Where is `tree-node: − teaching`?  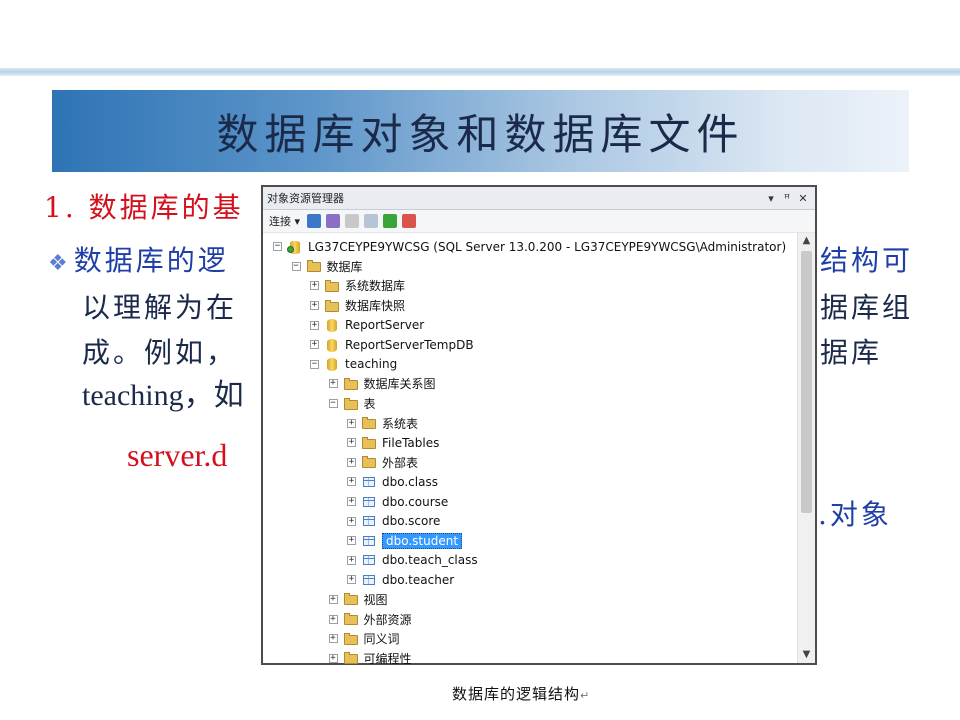
tree-node: − teaching is located at coordinates (530, 365).